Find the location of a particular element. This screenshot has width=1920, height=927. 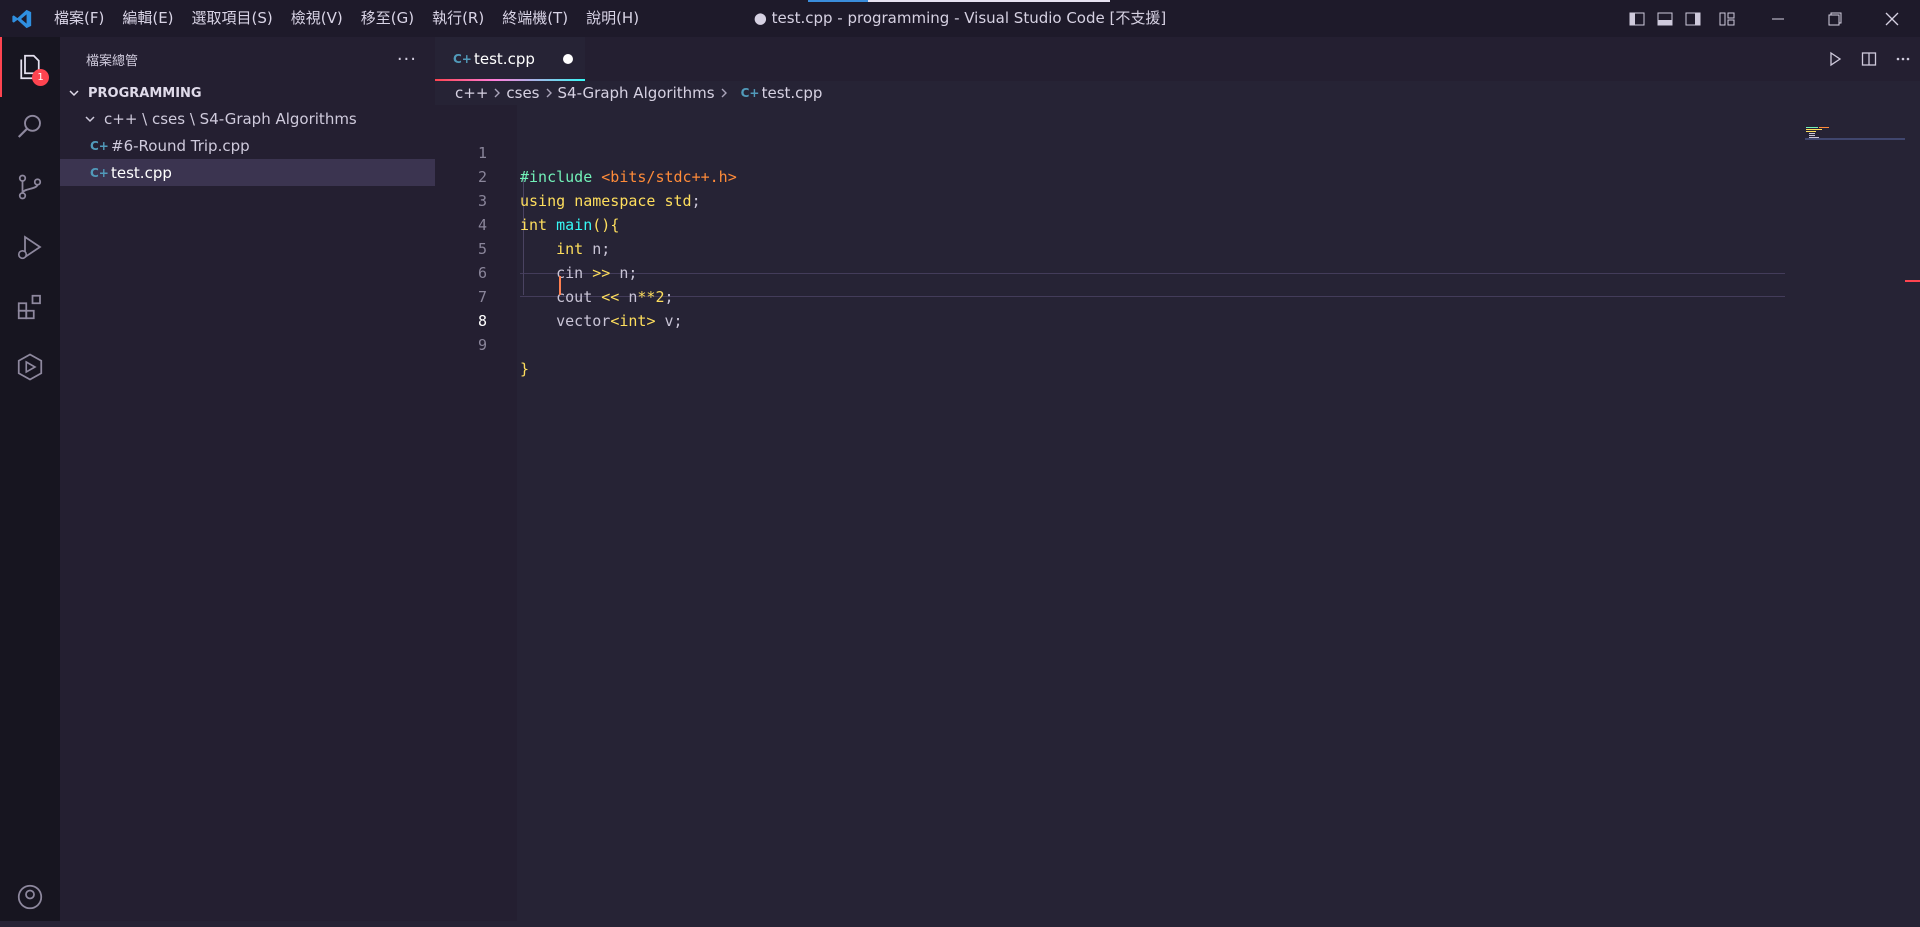

breadcrumb: c++ cses S4-Graph Algorithms C+ test.cpp is located at coordinates (638, 93).